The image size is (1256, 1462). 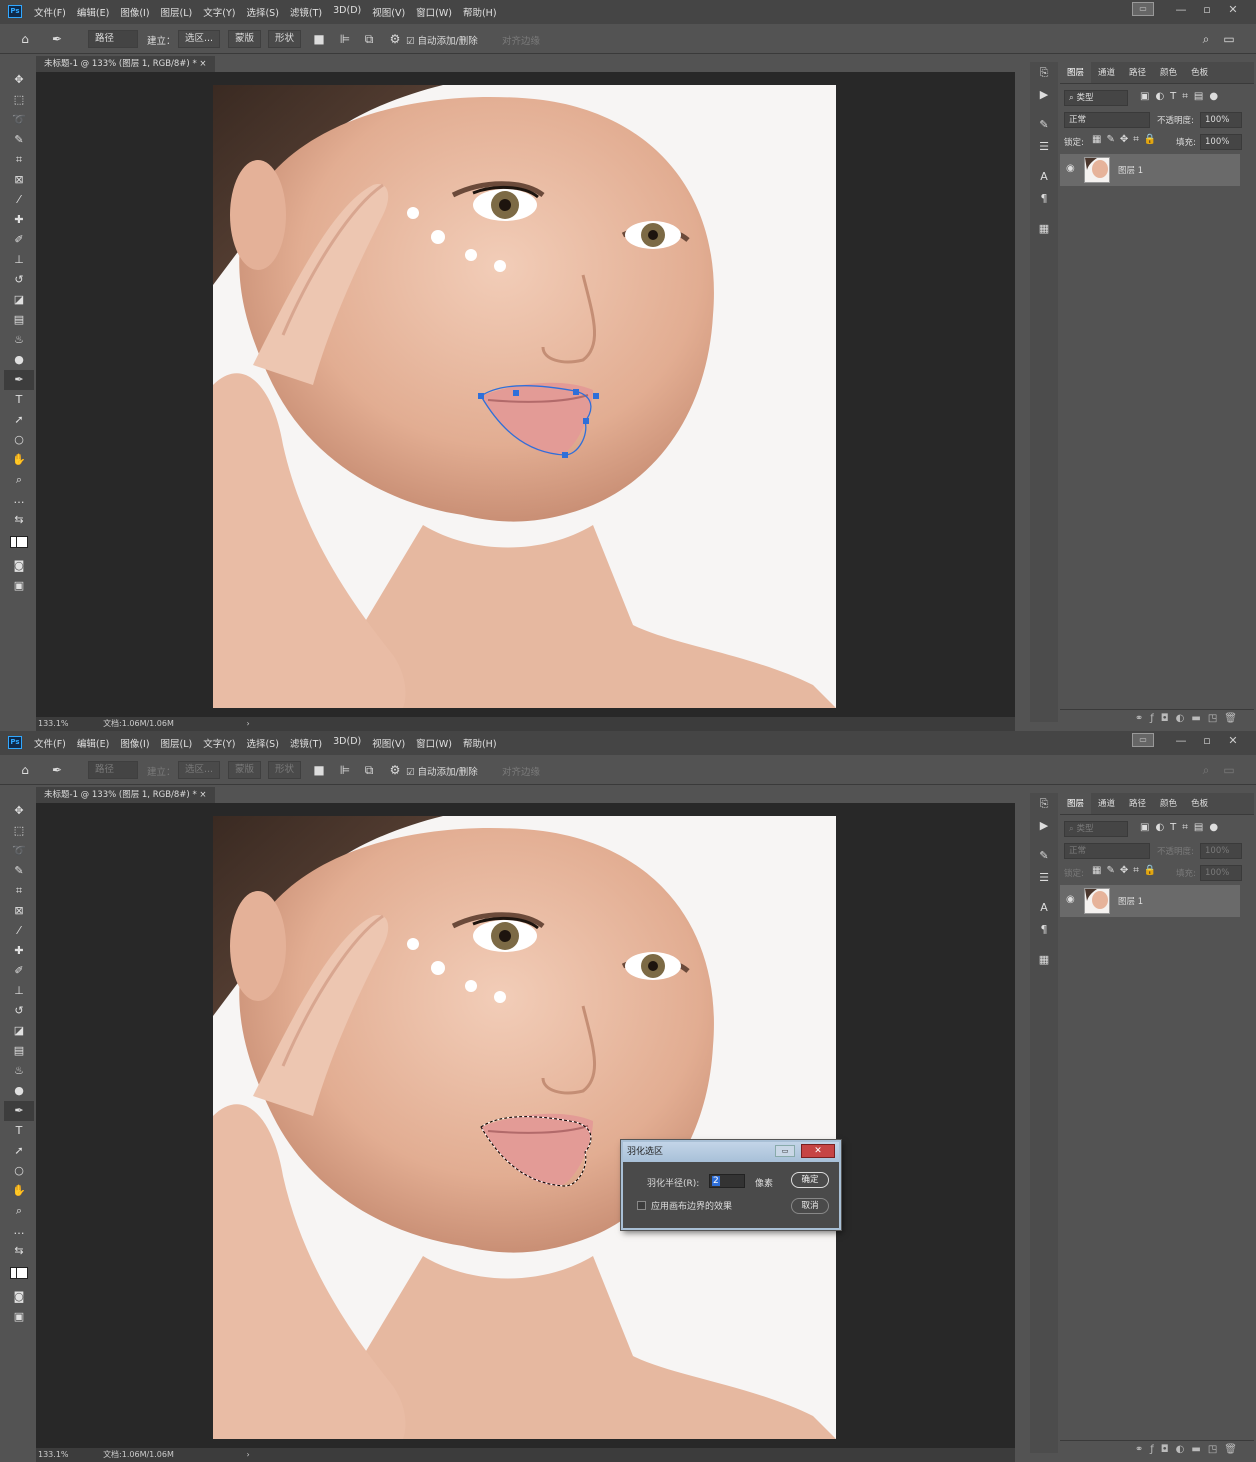 I want to click on align-edges-label: 对齐边缘, so click(x=521, y=40).